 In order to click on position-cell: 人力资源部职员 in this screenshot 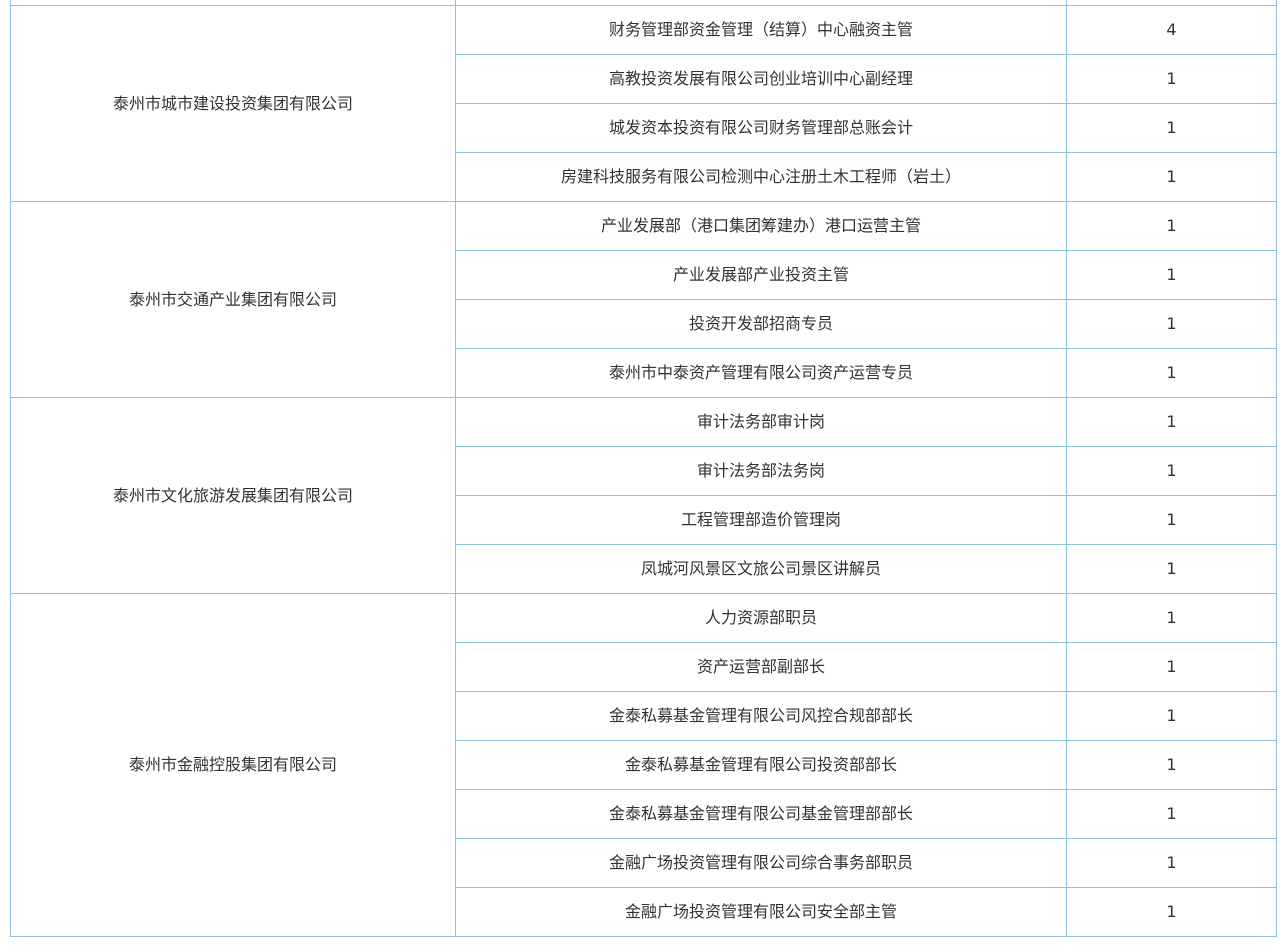, I will do `click(761, 618)`.